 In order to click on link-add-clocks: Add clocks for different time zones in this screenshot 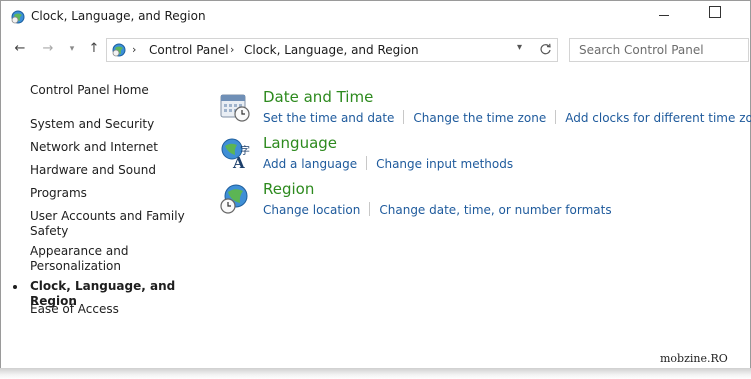, I will do `click(658, 118)`.